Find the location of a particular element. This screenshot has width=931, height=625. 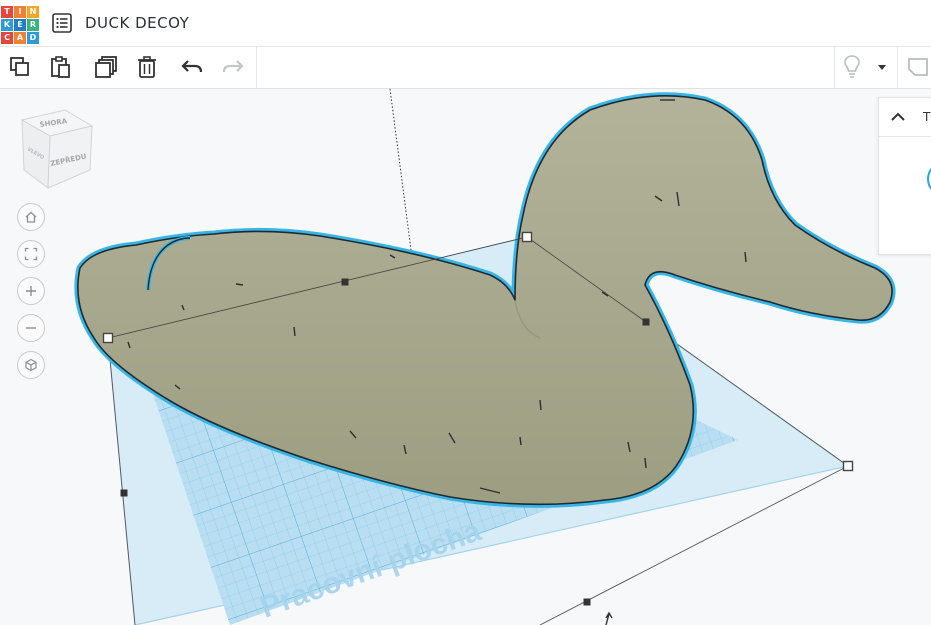

perspective-button is located at coordinates (31, 365).